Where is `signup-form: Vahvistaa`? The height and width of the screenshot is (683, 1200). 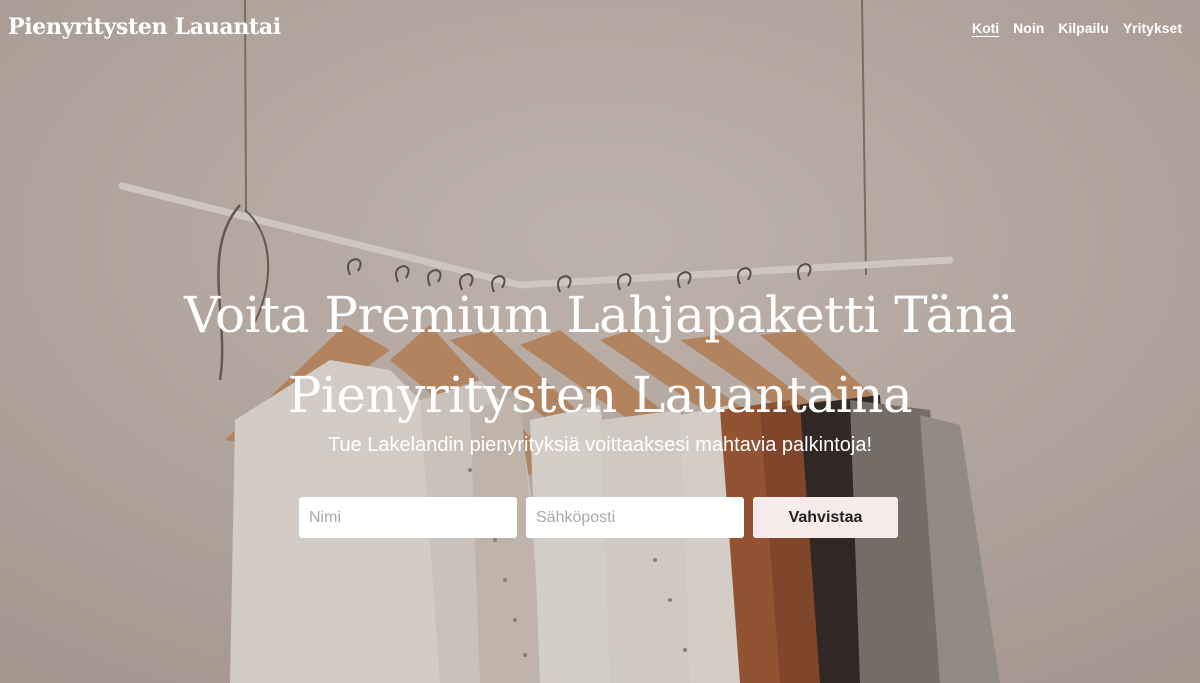
signup-form: Vahvistaa is located at coordinates (598, 517).